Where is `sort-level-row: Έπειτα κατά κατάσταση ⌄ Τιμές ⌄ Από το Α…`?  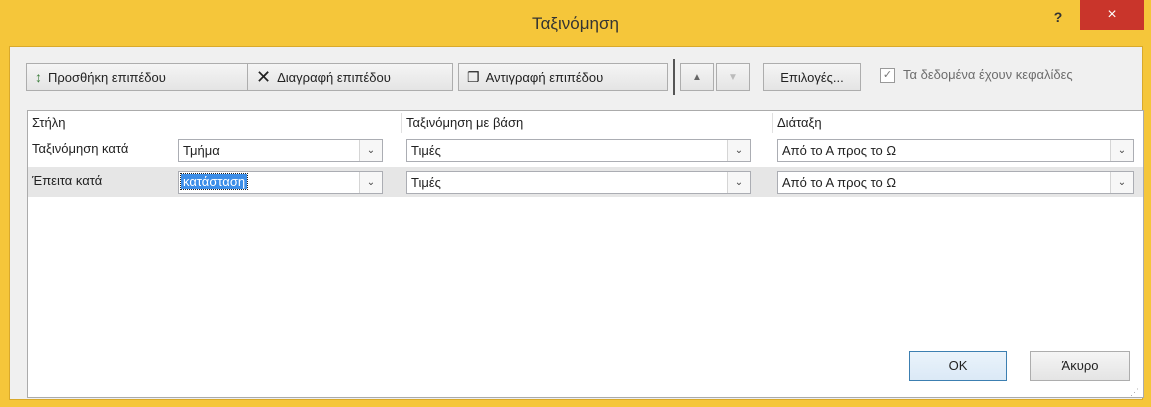 sort-level-row: Έπειτα κατά κατάσταση ⌄ Τιμές ⌄ Από το Α… is located at coordinates (585, 182).